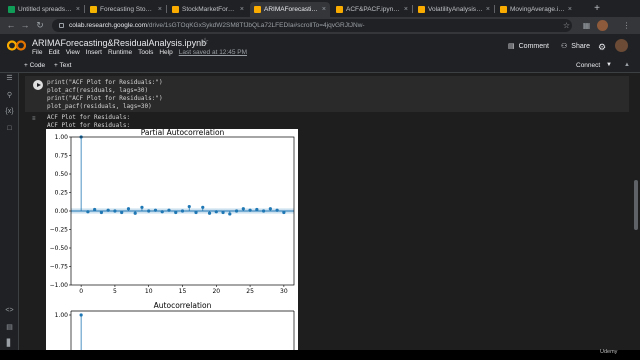  What do you see at coordinates (609, 65) in the screenshot?
I see `chevron-down-icon: ▼` at bounding box center [609, 65].